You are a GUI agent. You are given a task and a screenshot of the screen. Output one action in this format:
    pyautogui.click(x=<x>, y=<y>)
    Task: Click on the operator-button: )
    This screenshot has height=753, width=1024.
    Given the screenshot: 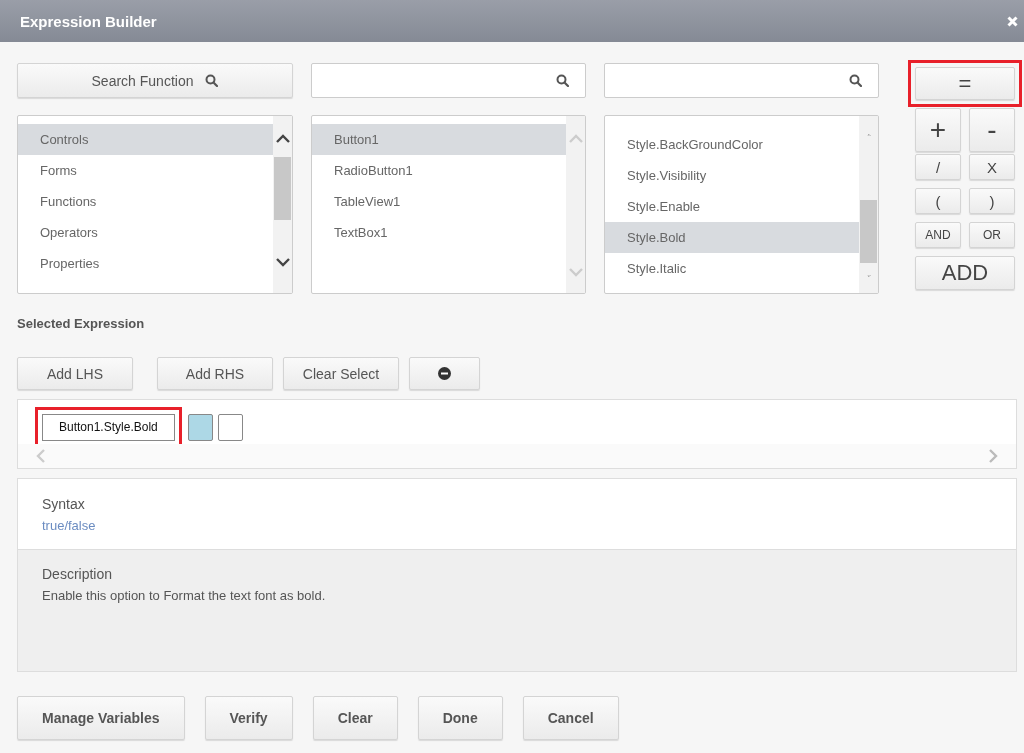 What is the action you would take?
    pyautogui.click(x=992, y=201)
    